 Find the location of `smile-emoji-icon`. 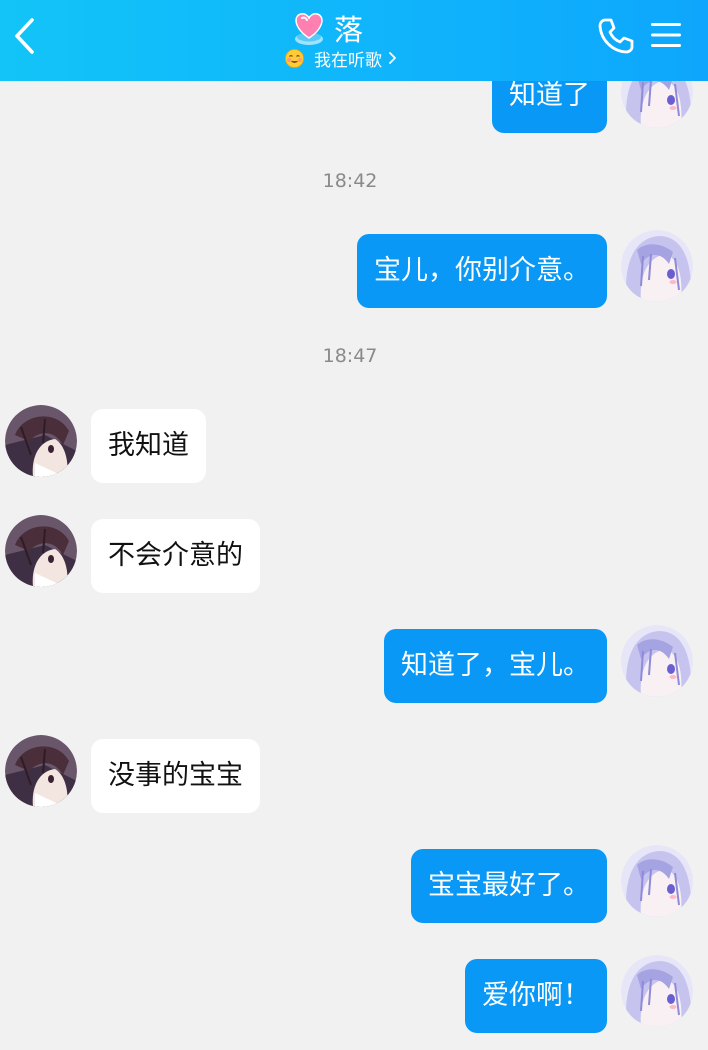

smile-emoji-icon is located at coordinates (294, 58).